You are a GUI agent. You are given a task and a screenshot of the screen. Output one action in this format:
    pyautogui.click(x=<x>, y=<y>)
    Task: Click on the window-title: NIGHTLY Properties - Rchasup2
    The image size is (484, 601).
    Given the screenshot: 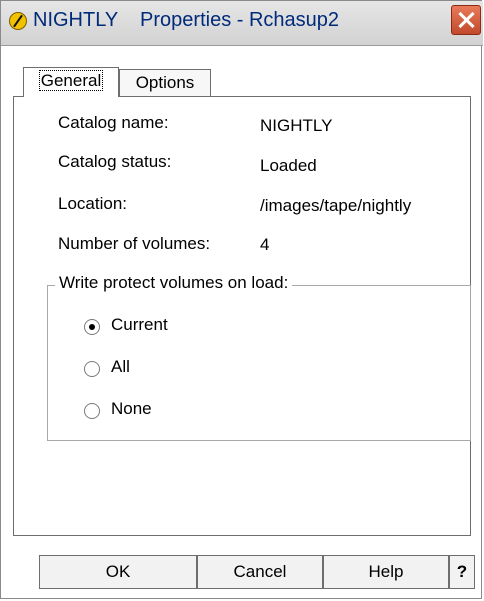 What is the action you would take?
    pyautogui.click(x=186, y=20)
    